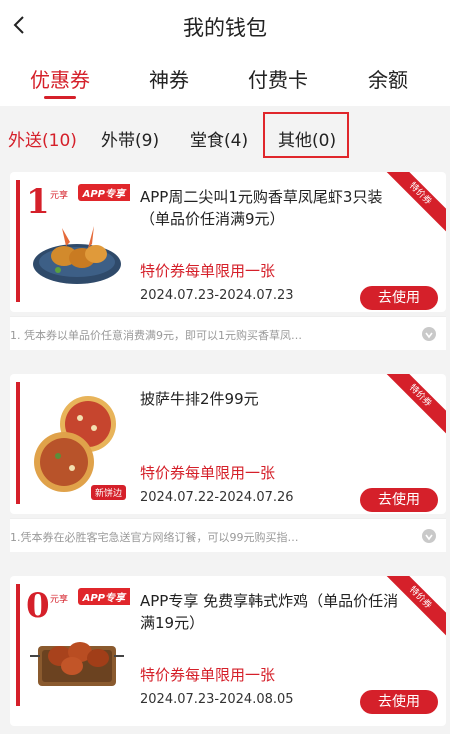 Image resolution: width=450 pixels, height=734 pixels. Describe the element at coordinates (219, 138) in the screenshot. I see `subtab-dine-in: 堂食(4)` at that location.